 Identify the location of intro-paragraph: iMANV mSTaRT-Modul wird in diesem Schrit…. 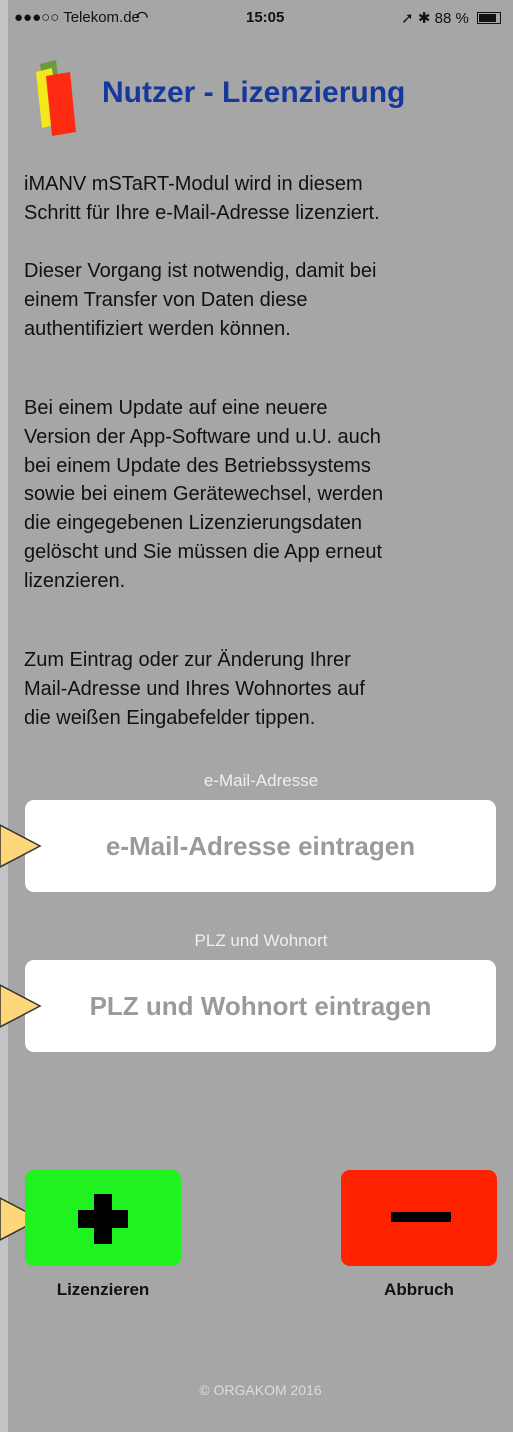
(202, 198).